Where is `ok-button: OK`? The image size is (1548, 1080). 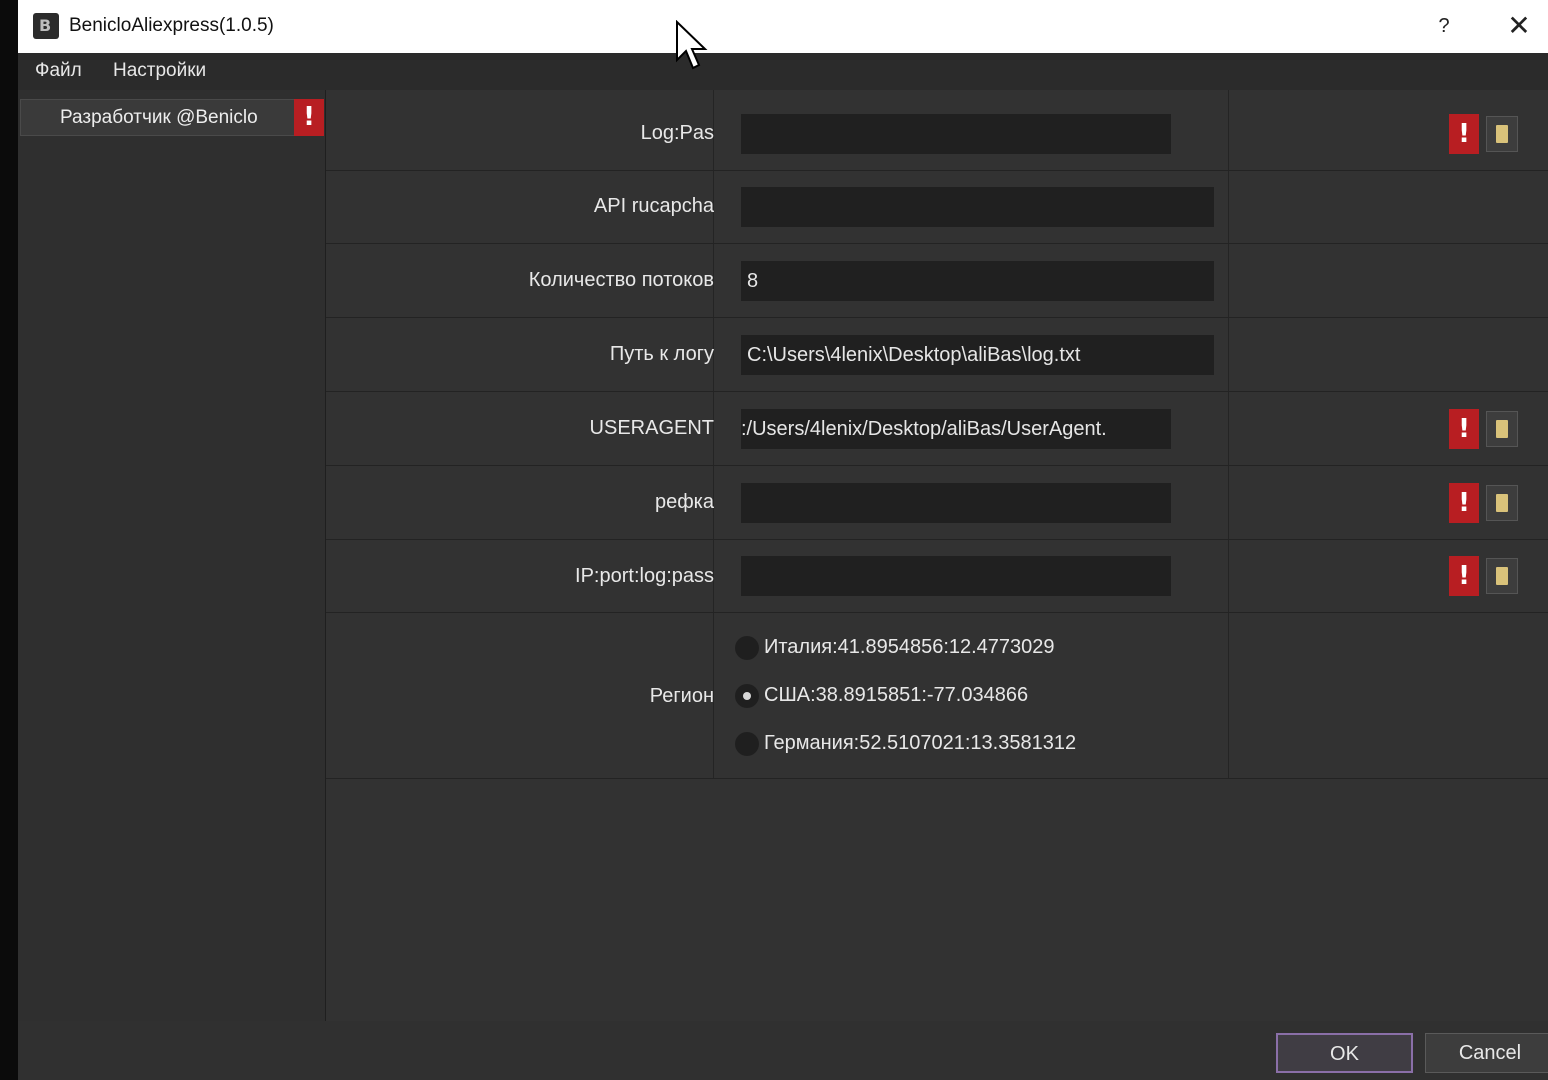
ok-button: OK is located at coordinates (1344, 1053).